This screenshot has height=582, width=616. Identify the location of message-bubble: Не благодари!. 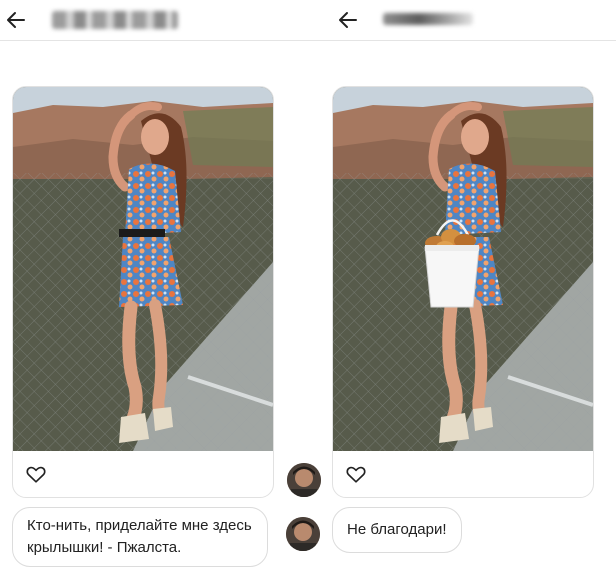
(397, 530).